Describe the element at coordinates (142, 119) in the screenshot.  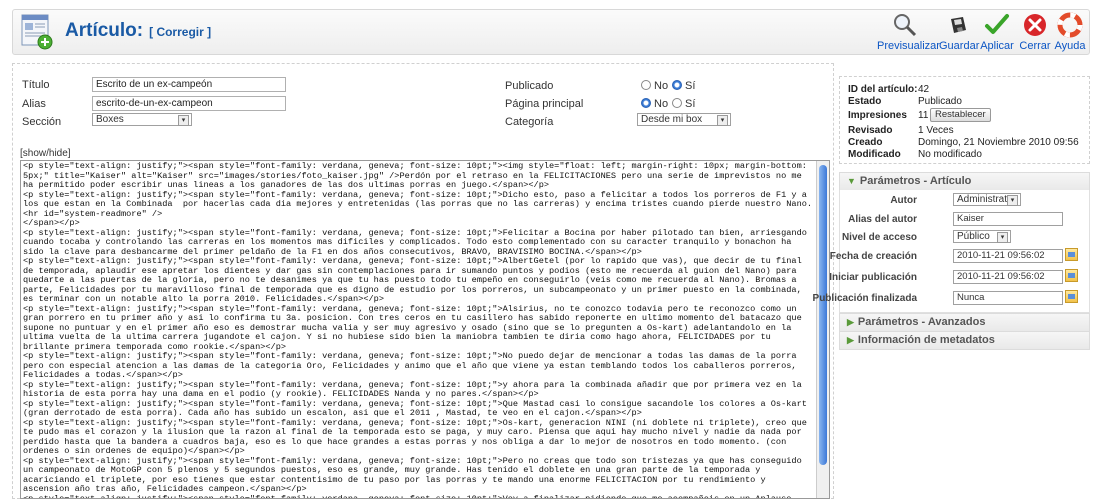
I see `section-select: Boxes ▾` at that location.